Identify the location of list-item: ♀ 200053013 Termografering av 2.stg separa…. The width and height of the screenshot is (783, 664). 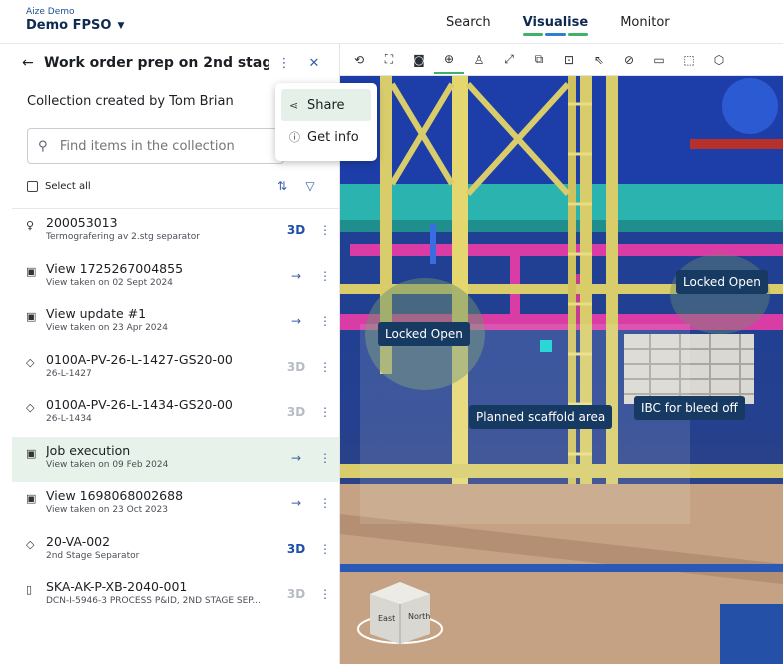
(175, 232).